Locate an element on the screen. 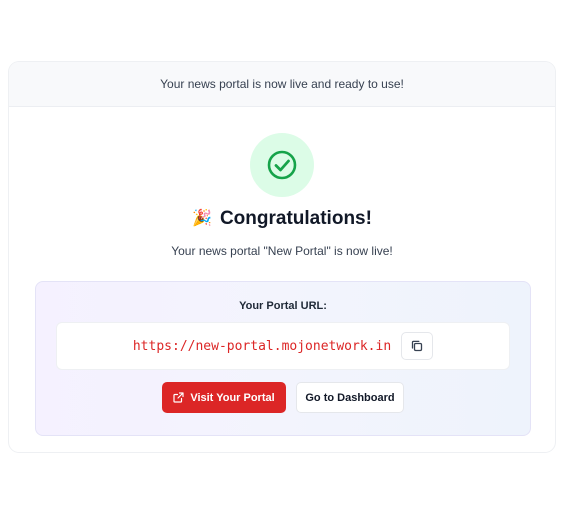 Image resolution: width=574 pixels, height=512 pixels. visit-portal-label: Visit Your Portal is located at coordinates (232, 397).